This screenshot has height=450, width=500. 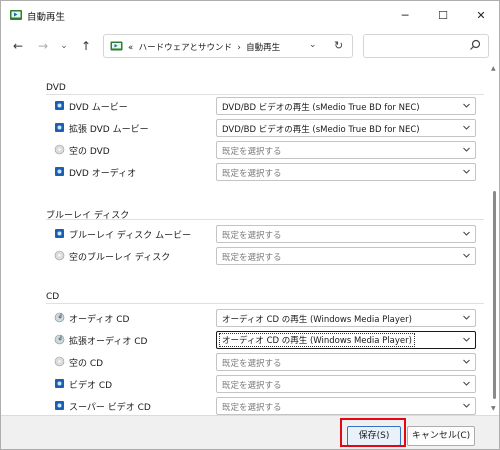 I want to click on refresh-icon: ↻, so click(x=338, y=45).